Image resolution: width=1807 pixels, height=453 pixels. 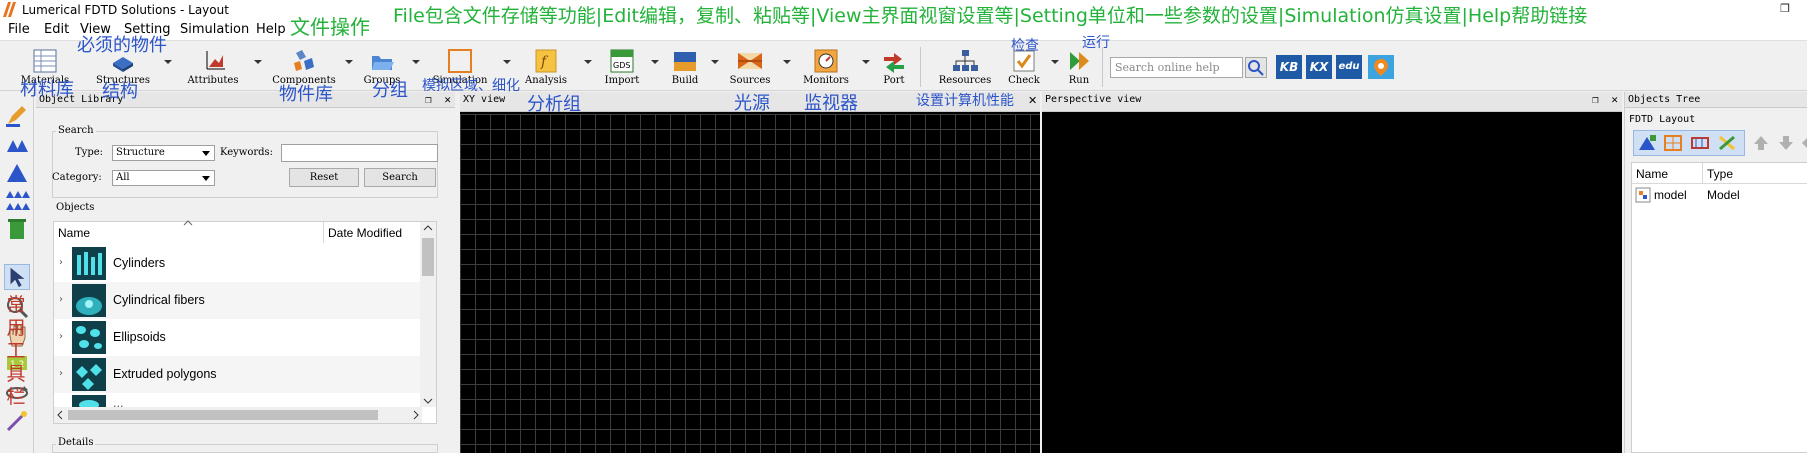 I want to click on analysis-button: f Analysis, so click(x=546, y=66).